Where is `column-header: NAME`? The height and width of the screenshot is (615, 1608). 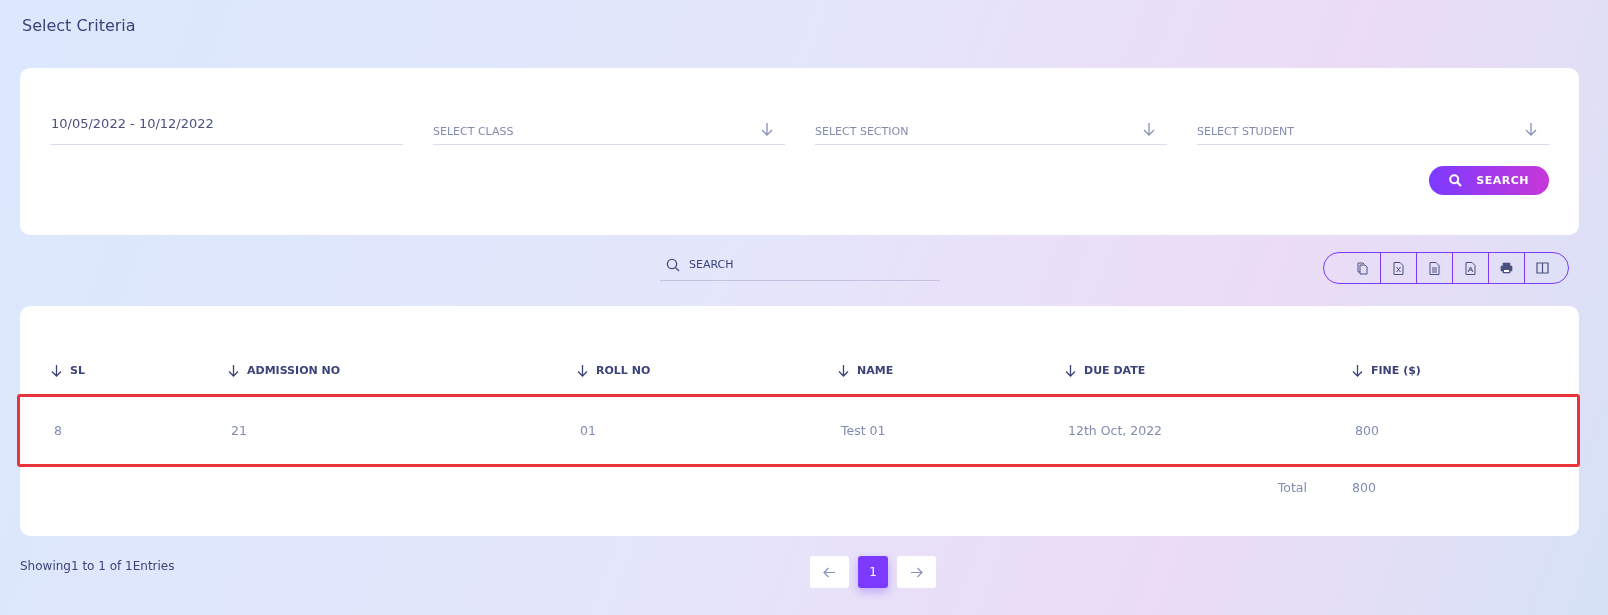 column-header: NAME is located at coordinates (866, 370).